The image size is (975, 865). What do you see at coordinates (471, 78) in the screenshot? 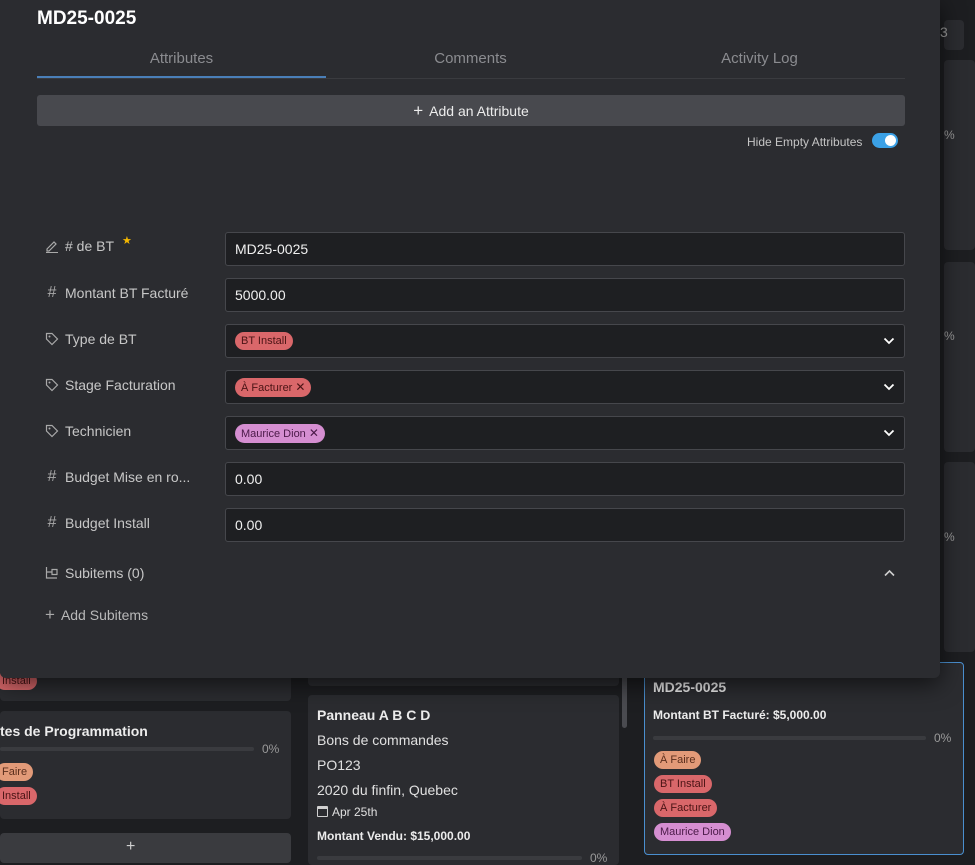
I see `tabs-divider` at bounding box center [471, 78].